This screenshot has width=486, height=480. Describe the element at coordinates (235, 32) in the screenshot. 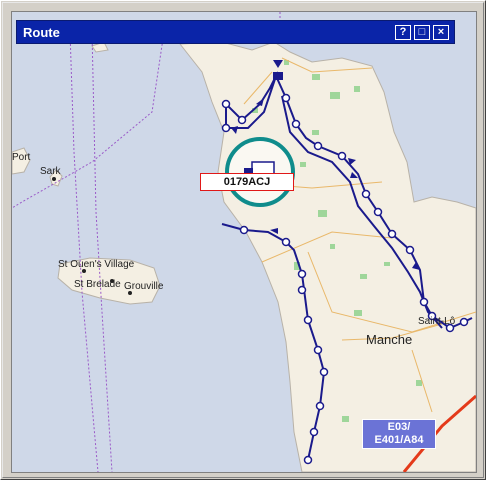

I see `window-titlebar: Route ? □ ×` at that location.